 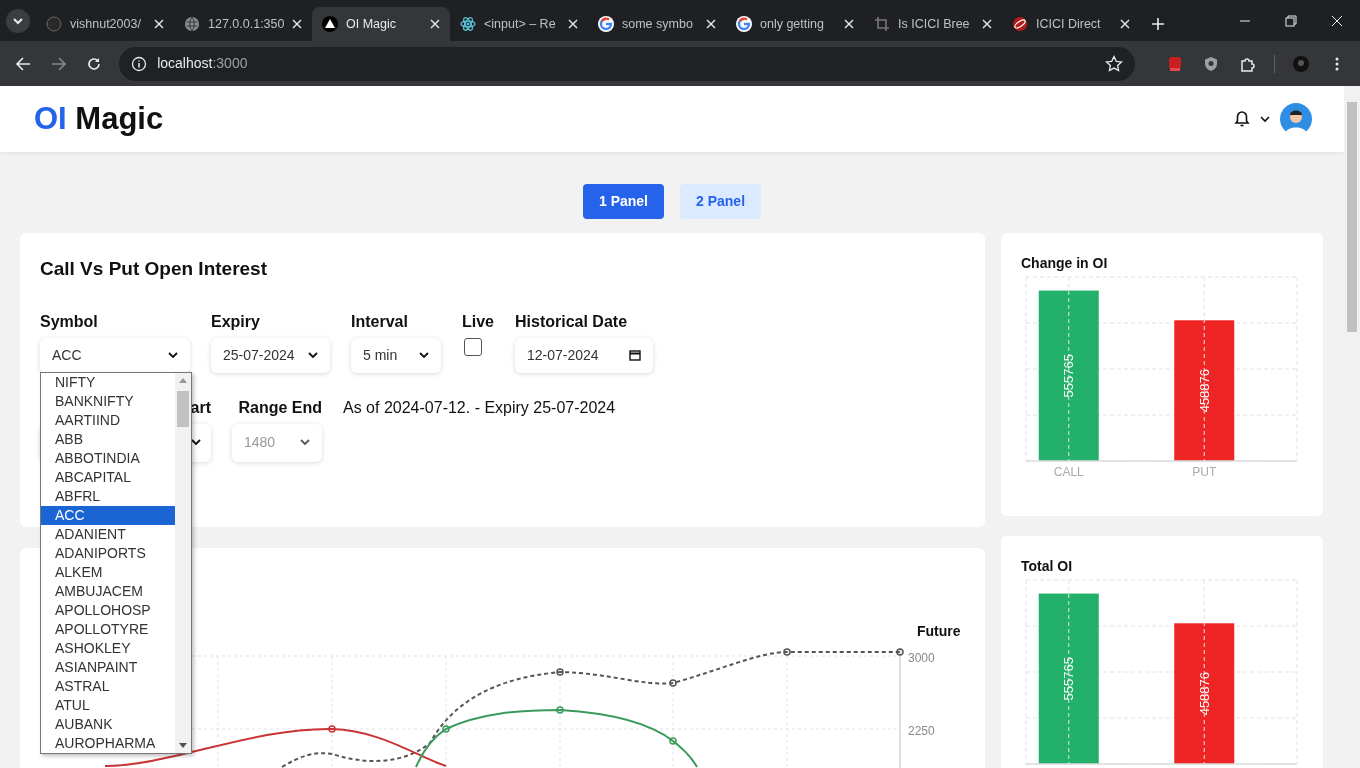 I want to click on browser-tab: OI Magic, so click(x=381, y=24).